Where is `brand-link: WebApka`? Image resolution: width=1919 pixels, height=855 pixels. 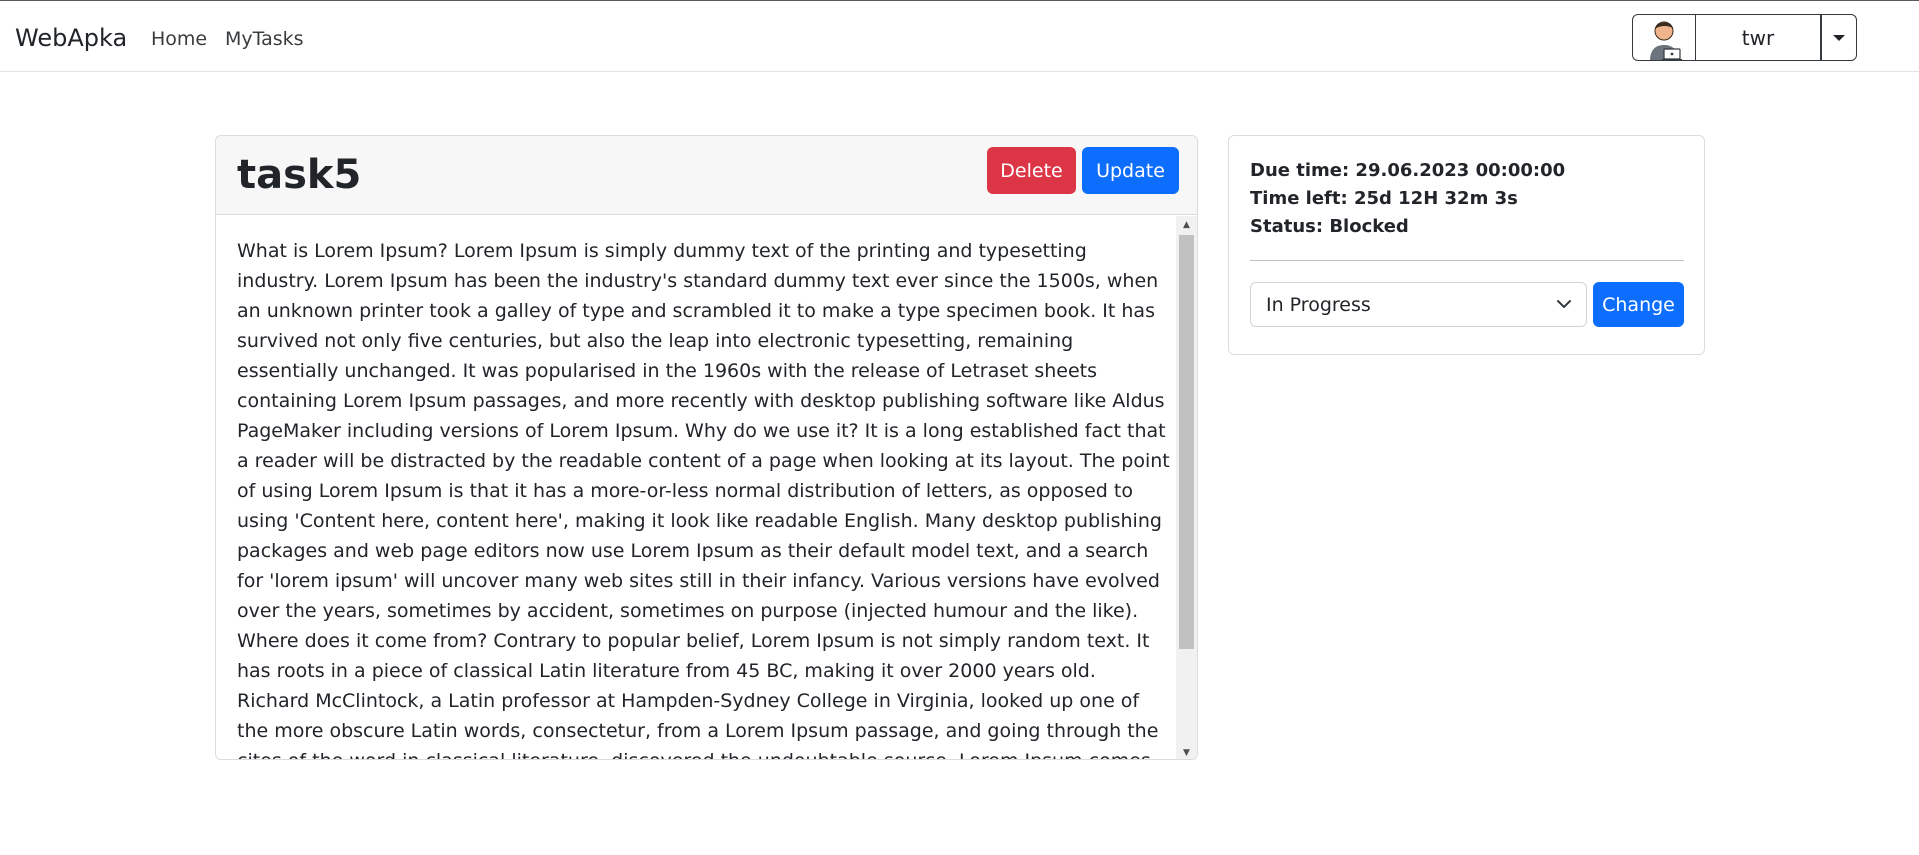 brand-link: WebApka is located at coordinates (71, 38).